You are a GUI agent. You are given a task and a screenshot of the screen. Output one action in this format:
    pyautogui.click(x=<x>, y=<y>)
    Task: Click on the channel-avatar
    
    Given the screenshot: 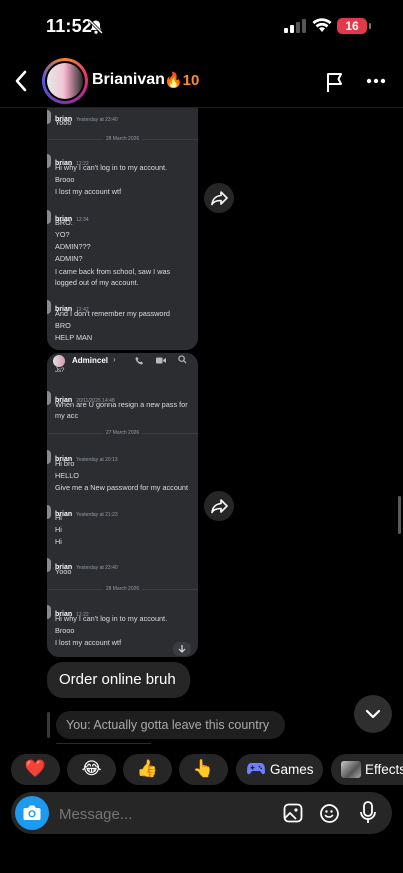 What is the action you would take?
    pyautogui.click(x=59, y=361)
    